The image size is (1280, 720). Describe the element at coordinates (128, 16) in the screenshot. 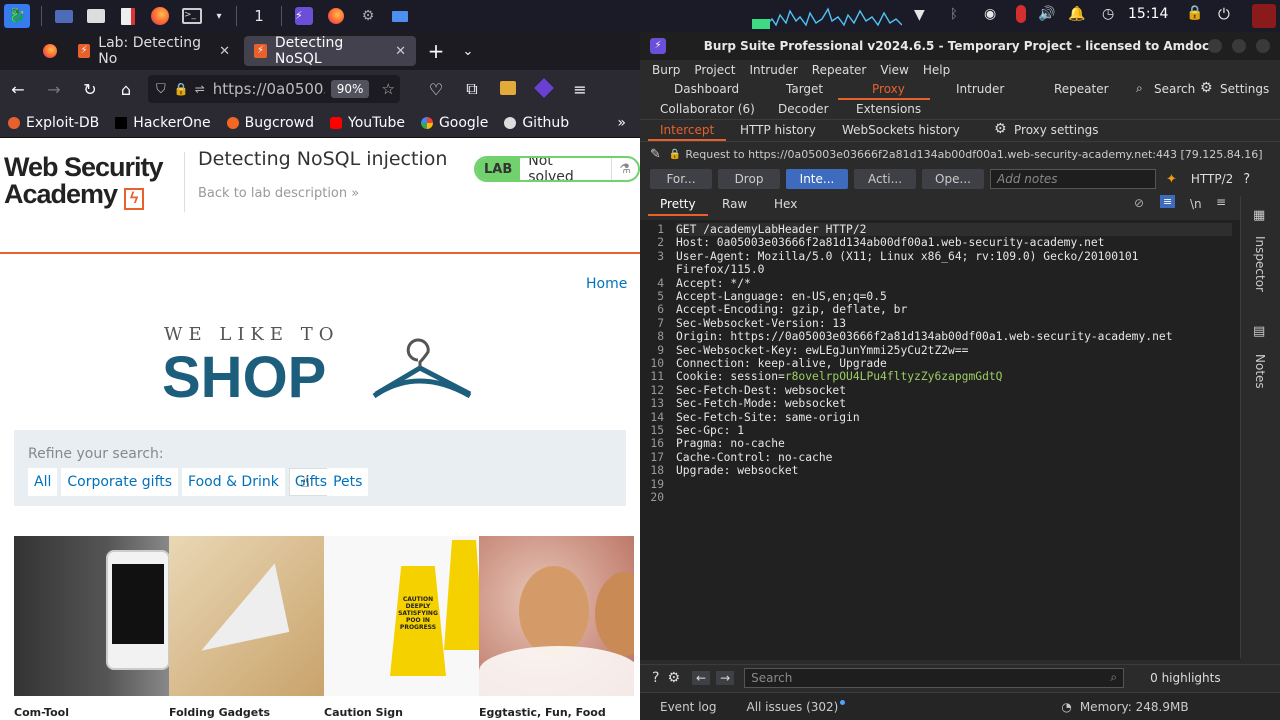

I see `text-editor-icon` at that location.